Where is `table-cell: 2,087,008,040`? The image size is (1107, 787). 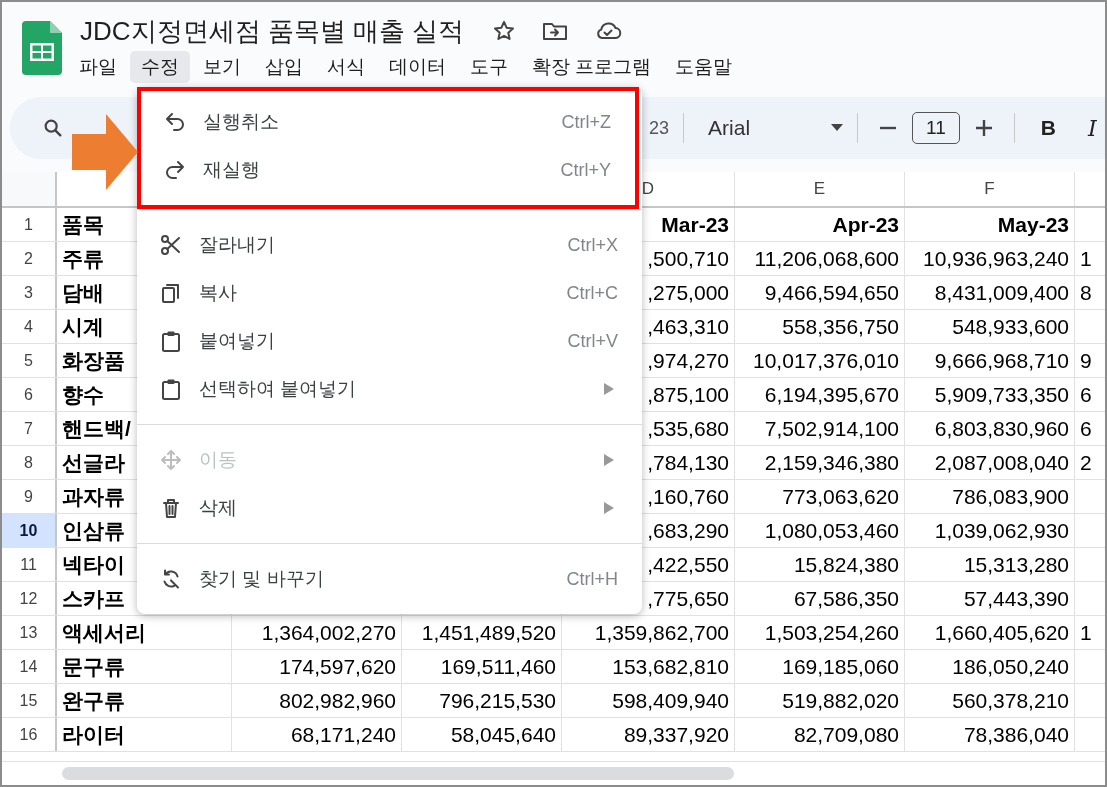 table-cell: 2,087,008,040 is located at coordinates (1001, 462).